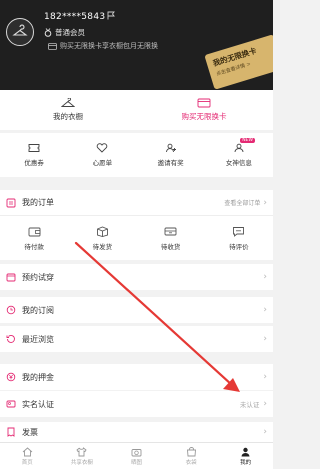 The image size is (320, 469). What do you see at coordinates (70, 32) in the screenshot?
I see `member-level-label: 普通会员` at bounding box center [70, 32].